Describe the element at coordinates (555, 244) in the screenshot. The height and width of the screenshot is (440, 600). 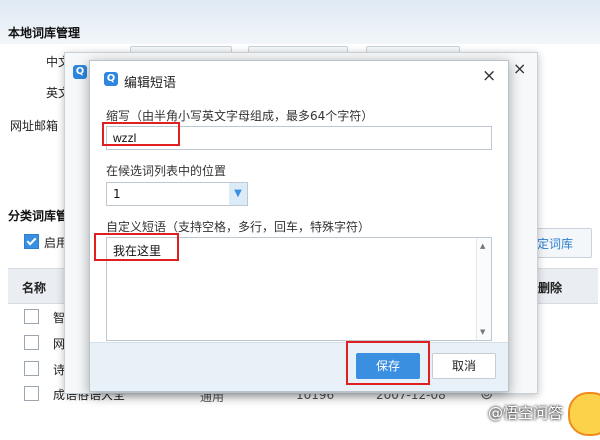
I see `manage-lexicon-label: 定词库` at that location.